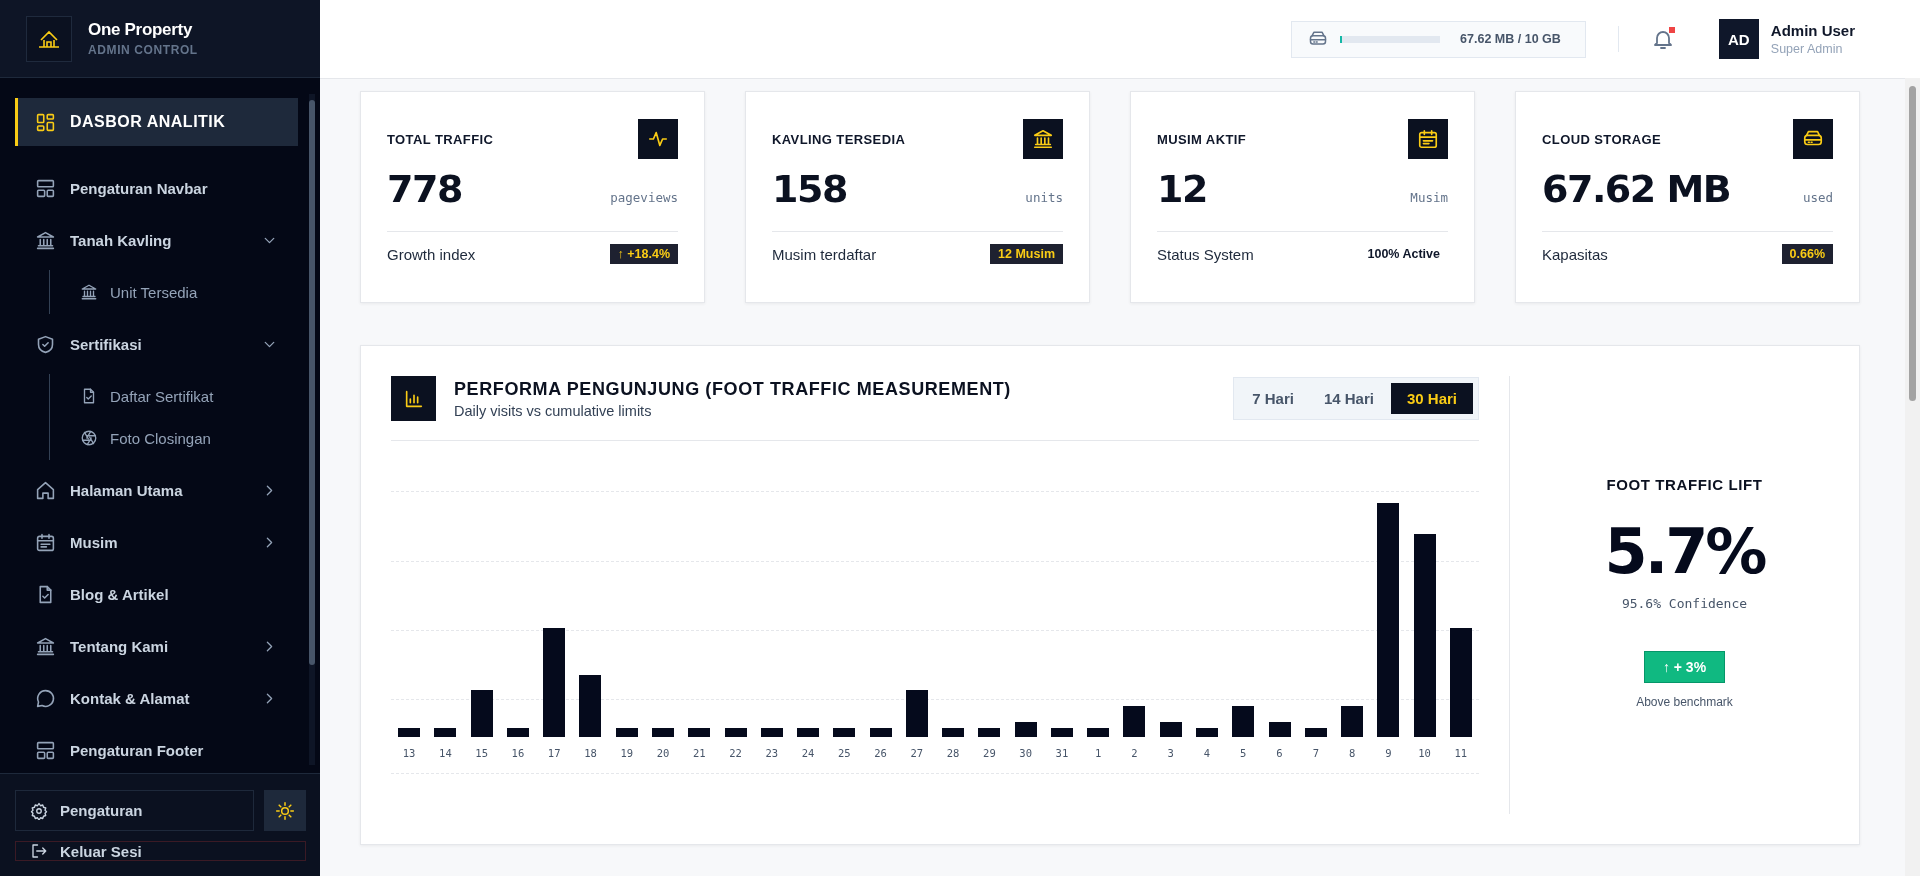 The image size is (1920, 876). Describe the element at coordinates (440, 139) in the screenshot. I see `card-title: TOTAL TRAFFIC` at that location.